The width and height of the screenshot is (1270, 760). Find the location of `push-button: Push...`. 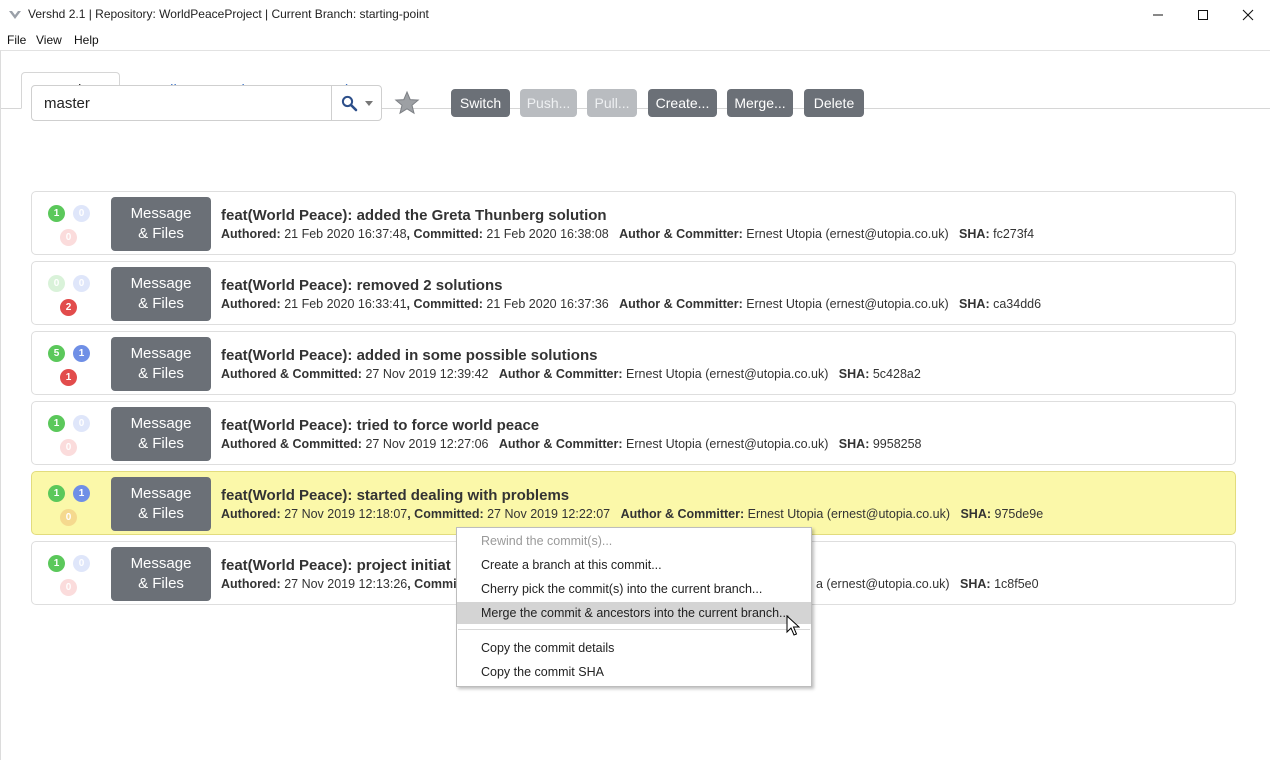

push-button: Push... is located at coordinates (548, 103).